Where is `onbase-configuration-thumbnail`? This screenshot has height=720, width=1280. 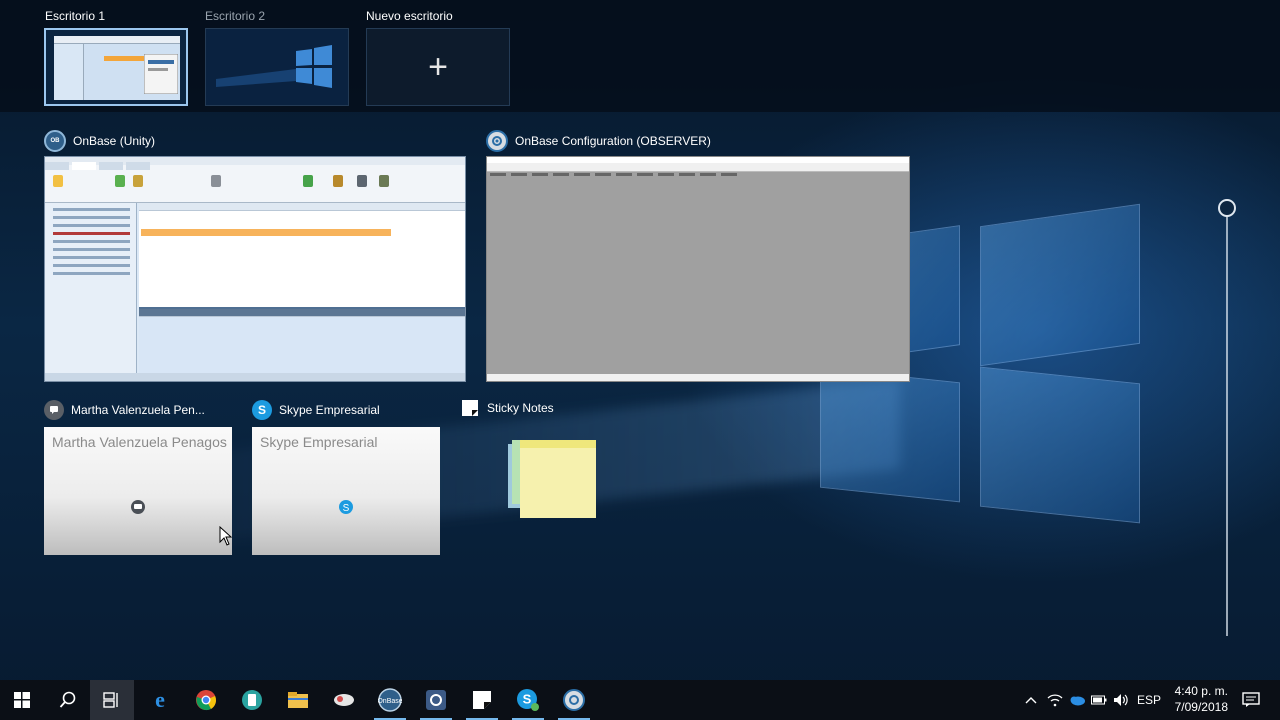 onbase-configuration-thumbnail is located at coordinates (698, 269).